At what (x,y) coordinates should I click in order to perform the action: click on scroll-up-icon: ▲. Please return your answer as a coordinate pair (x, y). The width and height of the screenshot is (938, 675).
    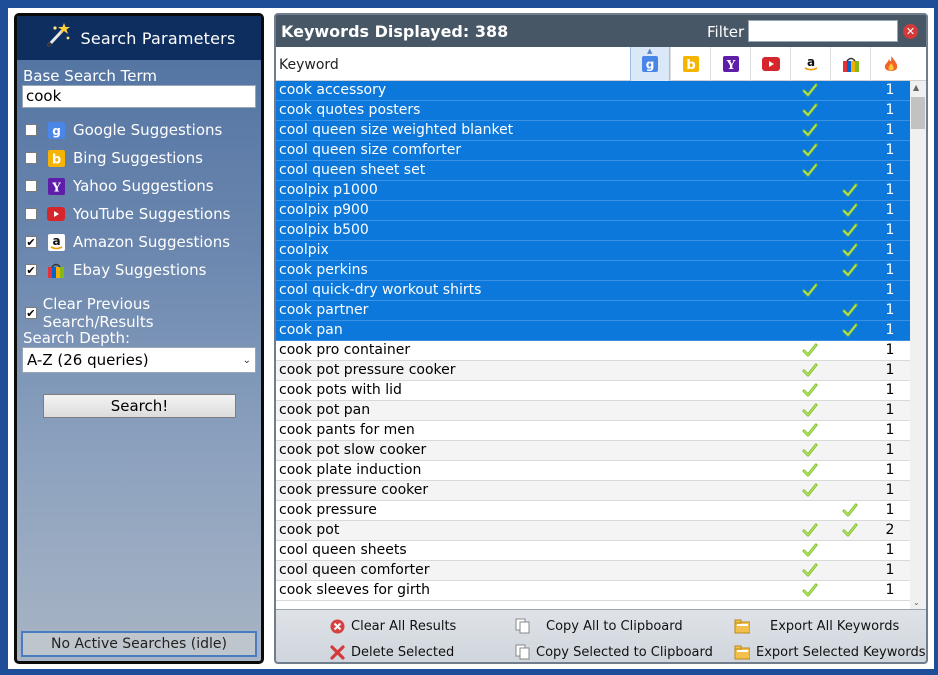
    Looking at the image, I should click on (916, 87).